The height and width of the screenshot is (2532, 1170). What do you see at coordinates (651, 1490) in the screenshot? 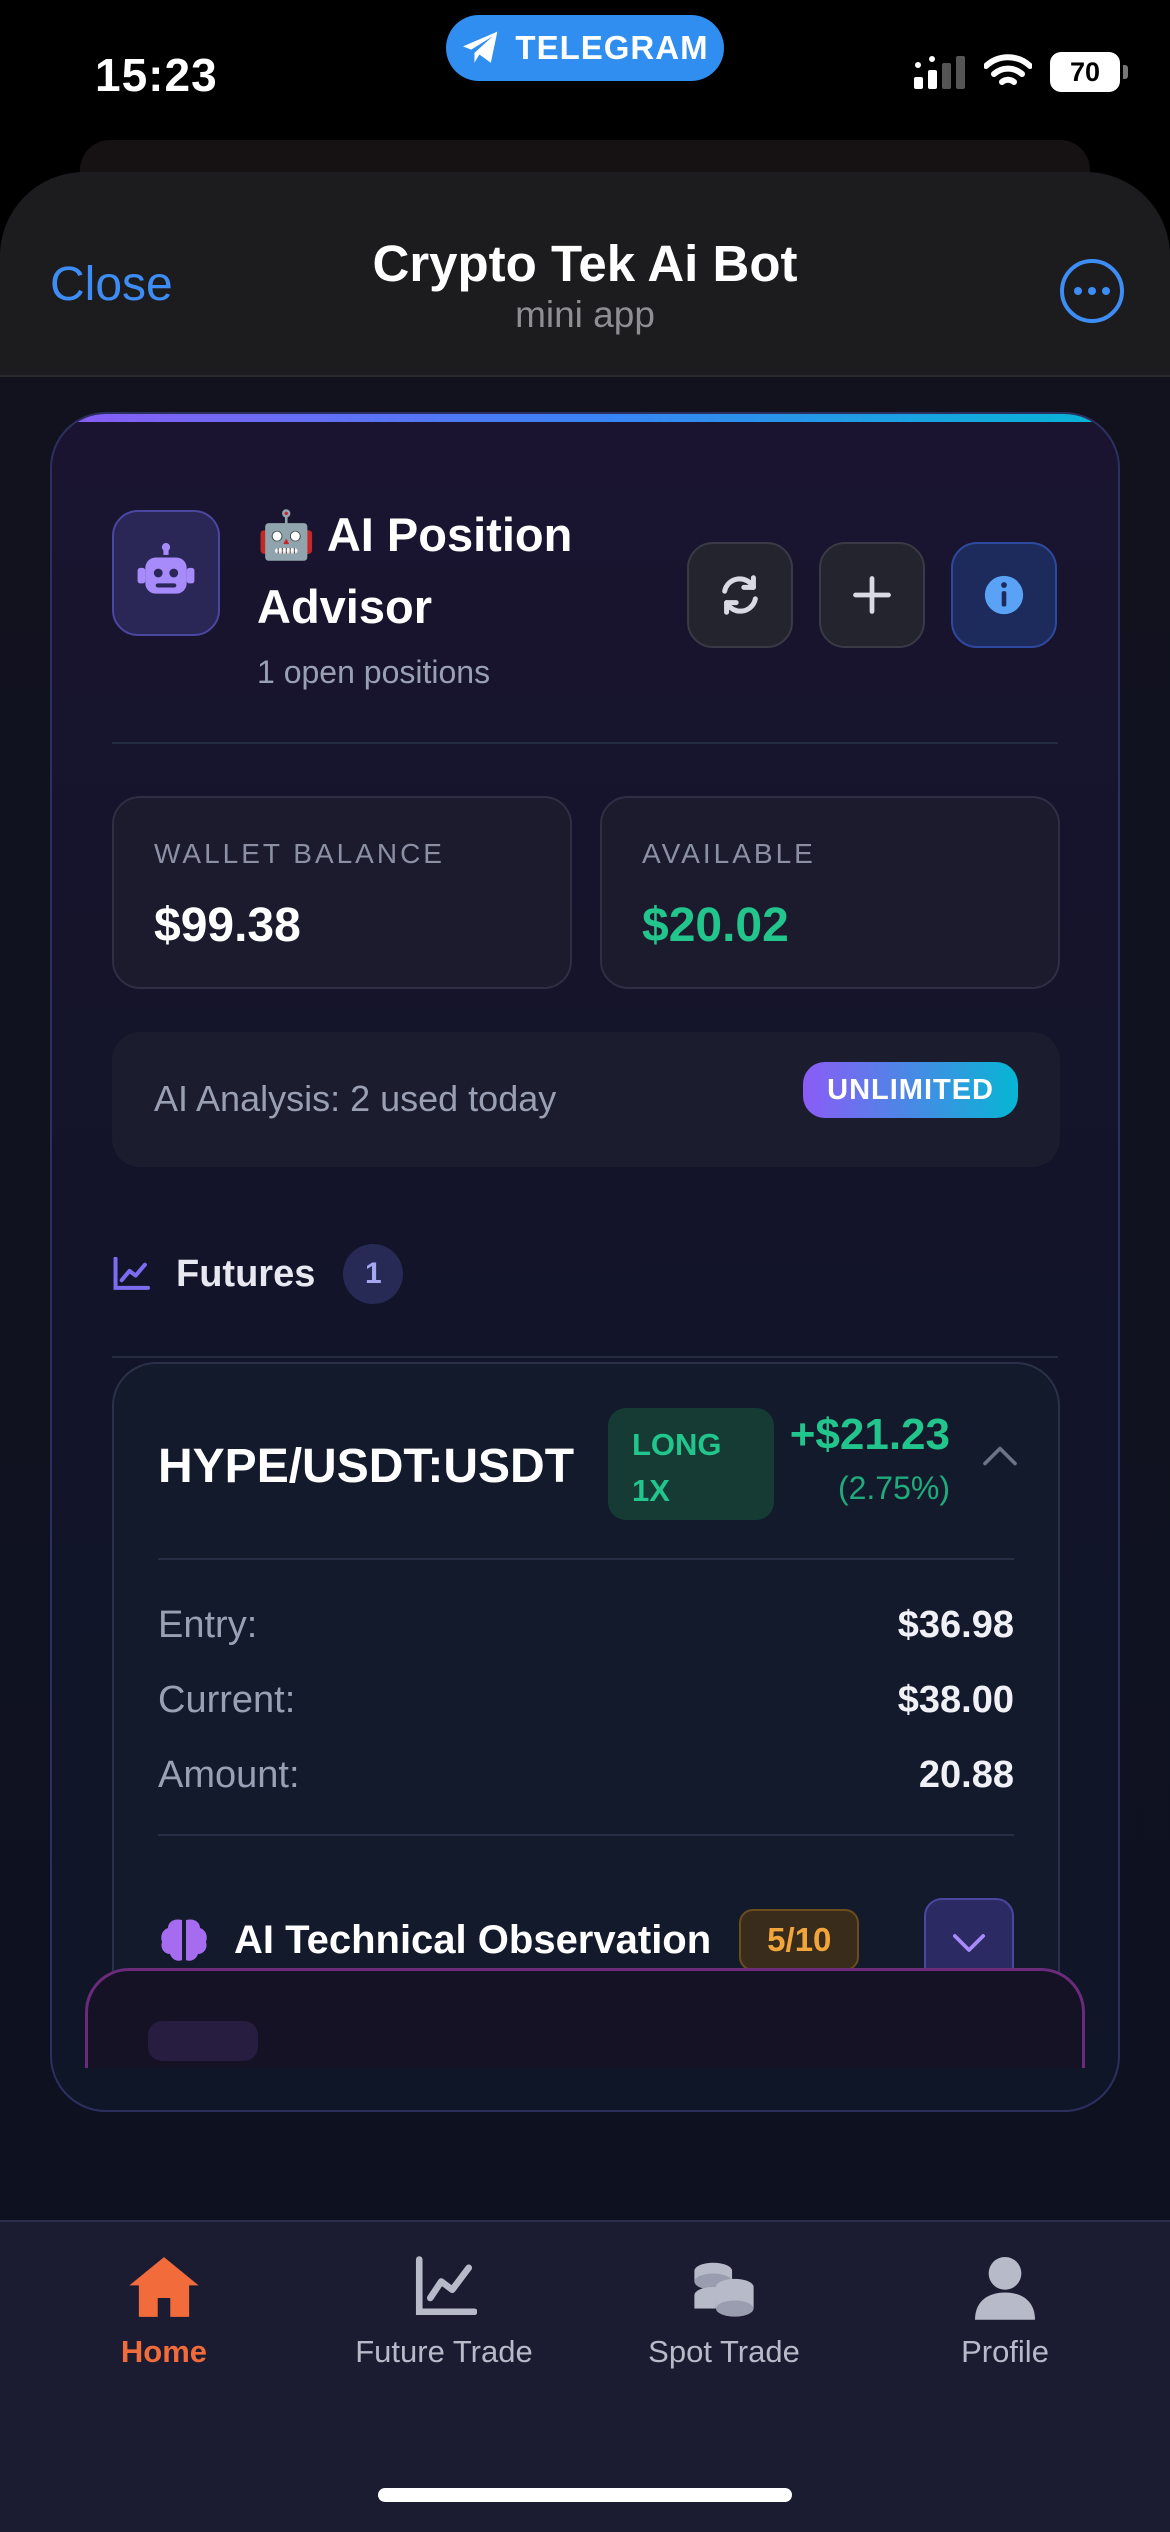
I see `position-leverage: 1X` at bounding box center [651, 1490].